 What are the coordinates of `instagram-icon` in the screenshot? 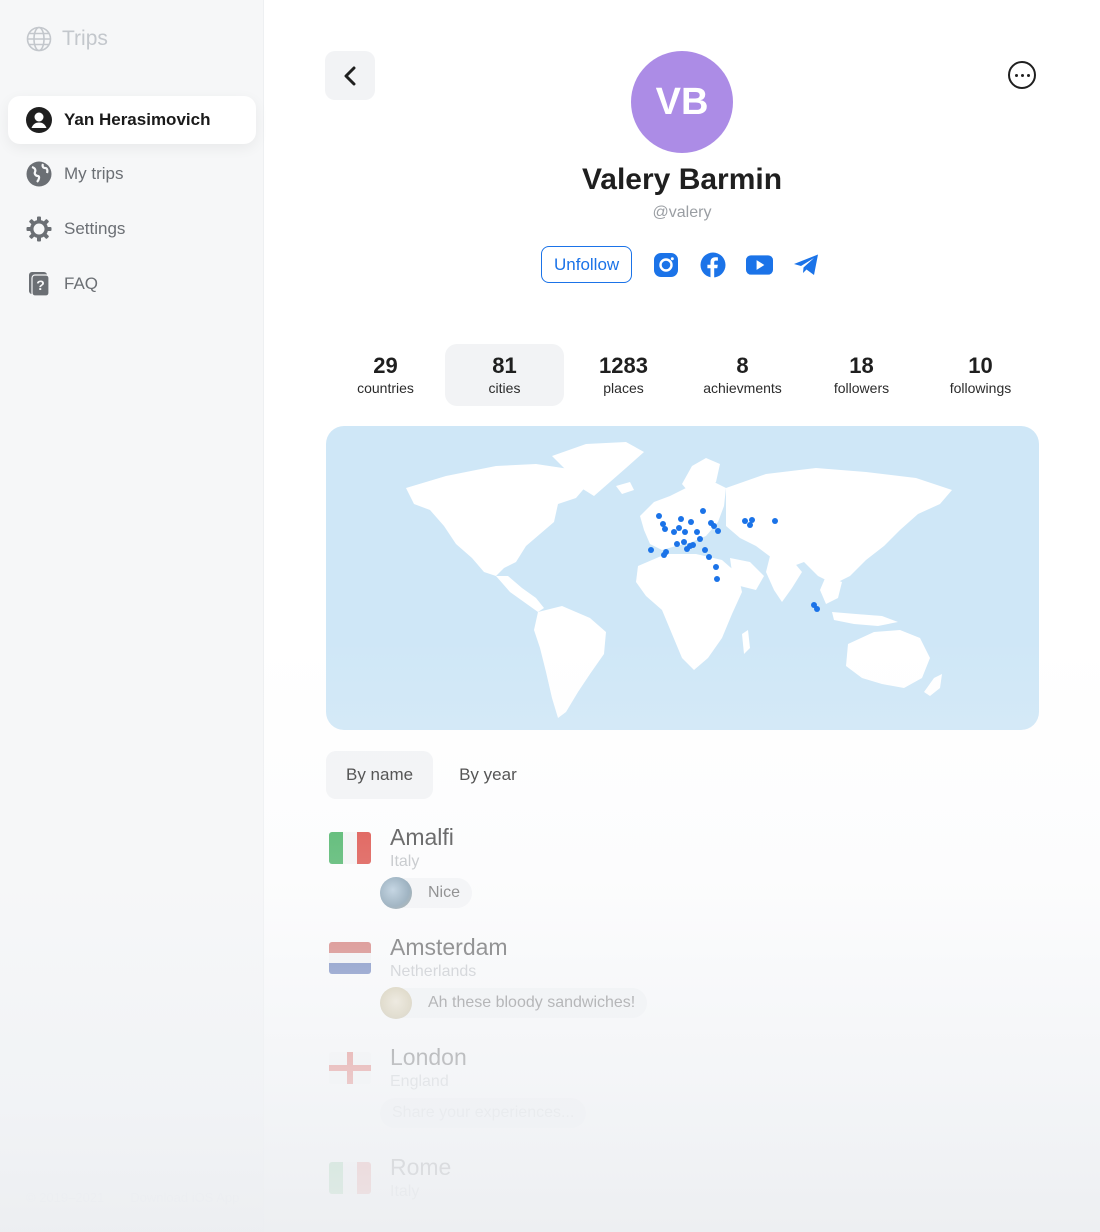 It's located at (665, 264).